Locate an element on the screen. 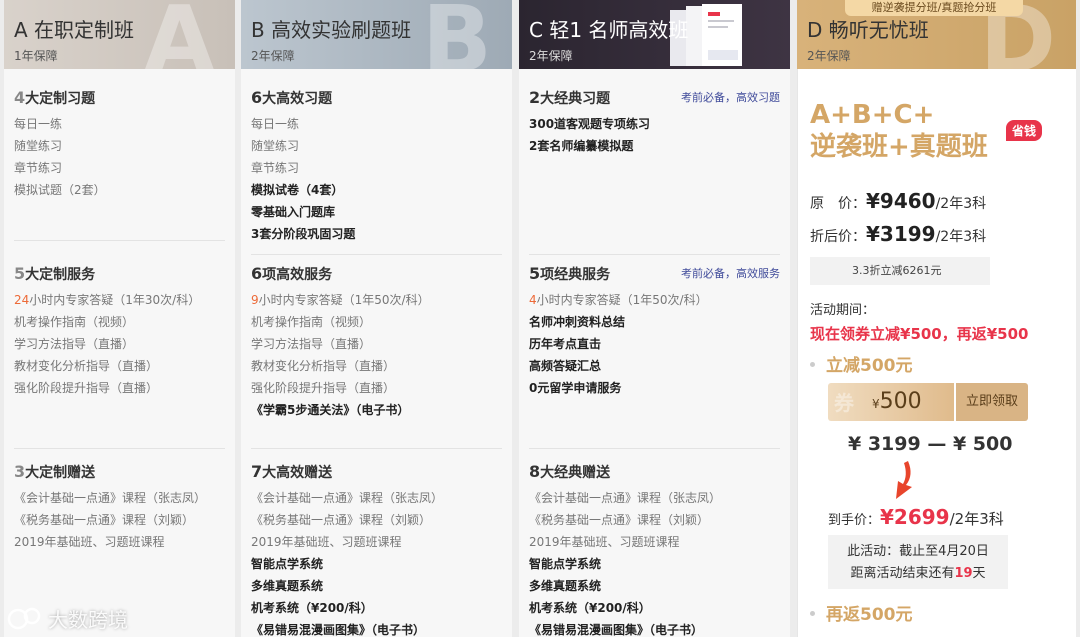 The image size is (1080, 637). list-item: 机考操作指南（视频） is located at coordinates (74, 322).